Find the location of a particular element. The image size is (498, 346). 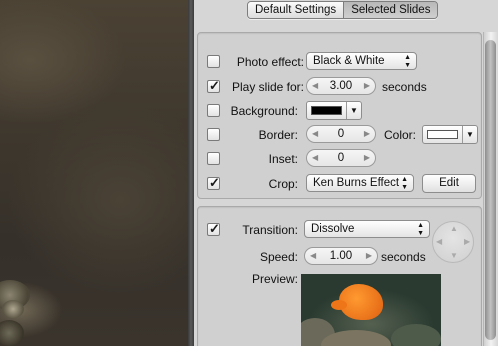

tab-default-settings: Default Settings is located at coordinates (296, 10).